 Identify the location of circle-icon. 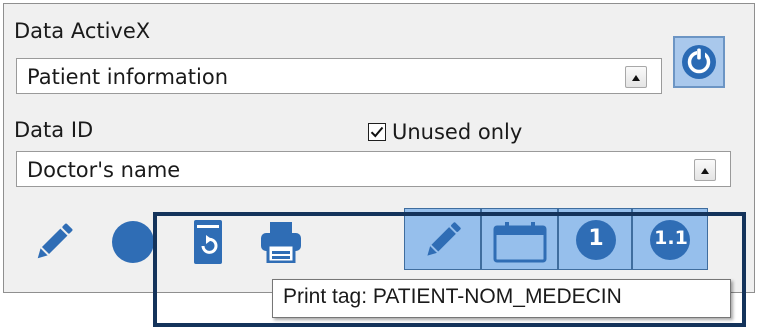
(133, 242).